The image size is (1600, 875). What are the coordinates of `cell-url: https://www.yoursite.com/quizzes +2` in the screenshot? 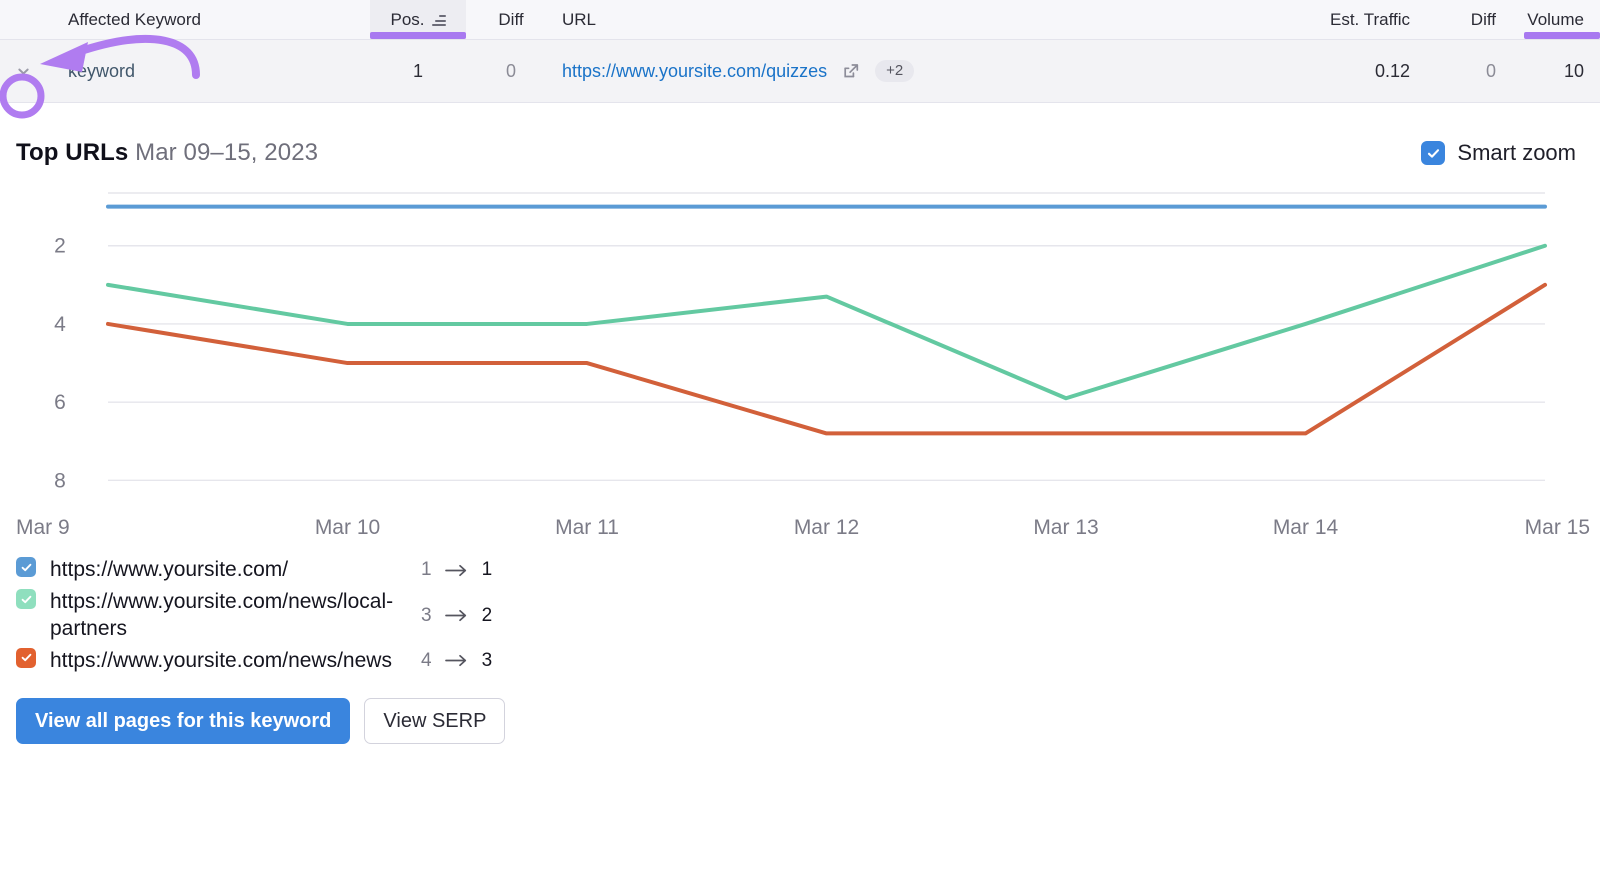 It's located at (908, 71).